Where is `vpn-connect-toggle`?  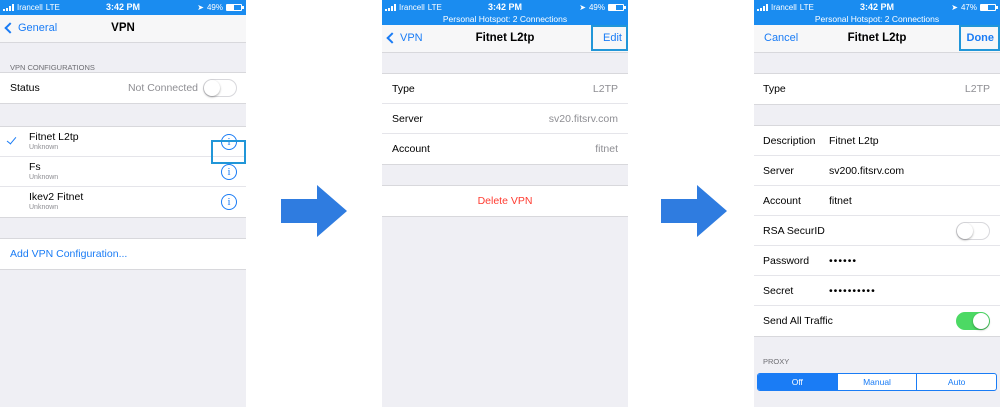 vpn-connect-toggle is located at coordinates (220, 88).